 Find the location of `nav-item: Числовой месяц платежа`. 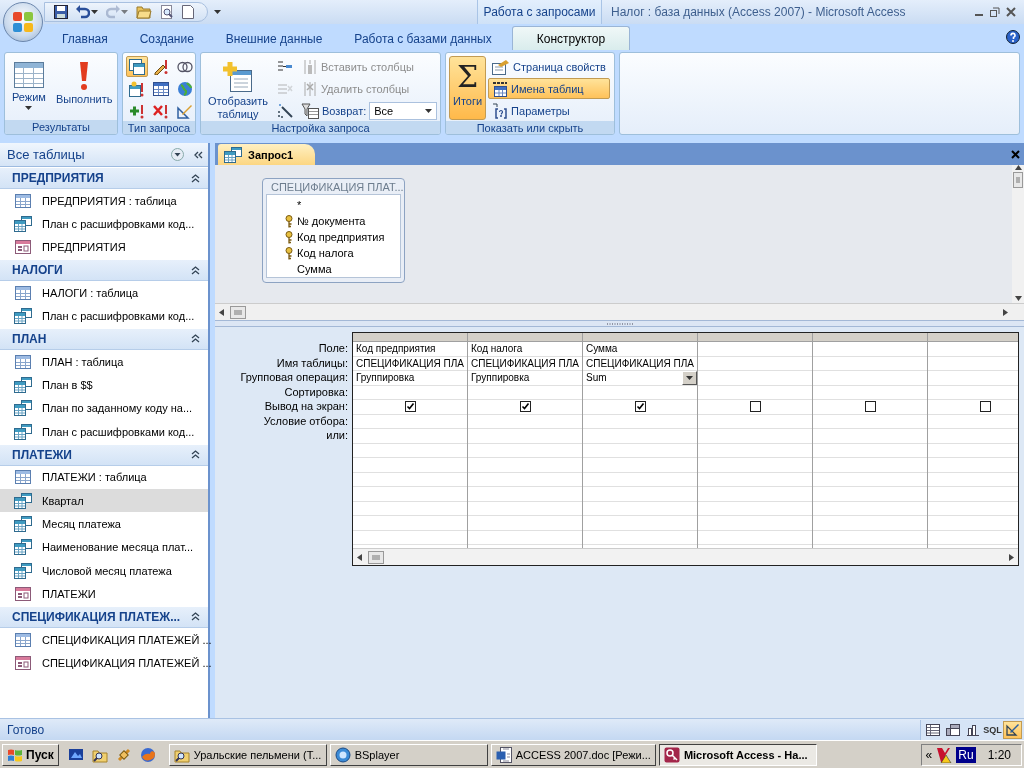

nav-item: Числовой месяц платежа is located at coordinates (104, 571).